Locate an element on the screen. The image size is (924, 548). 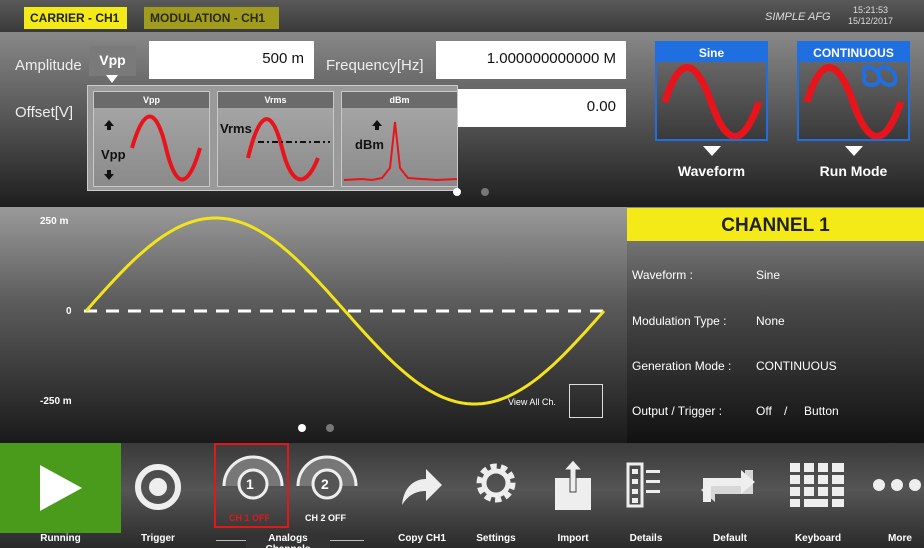
plot-page-dot-active is located at coordinates (302, 428).